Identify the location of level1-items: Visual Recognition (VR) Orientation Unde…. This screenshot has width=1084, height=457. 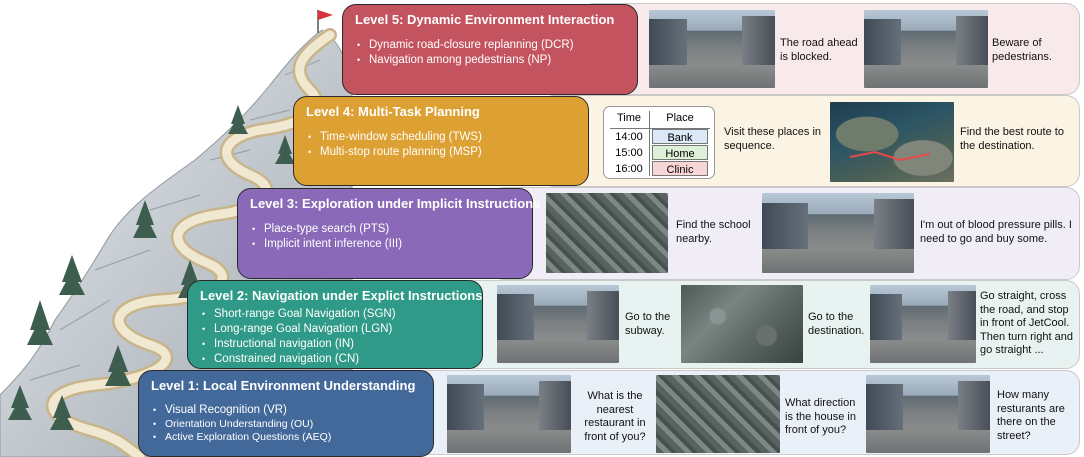
(287, 423).